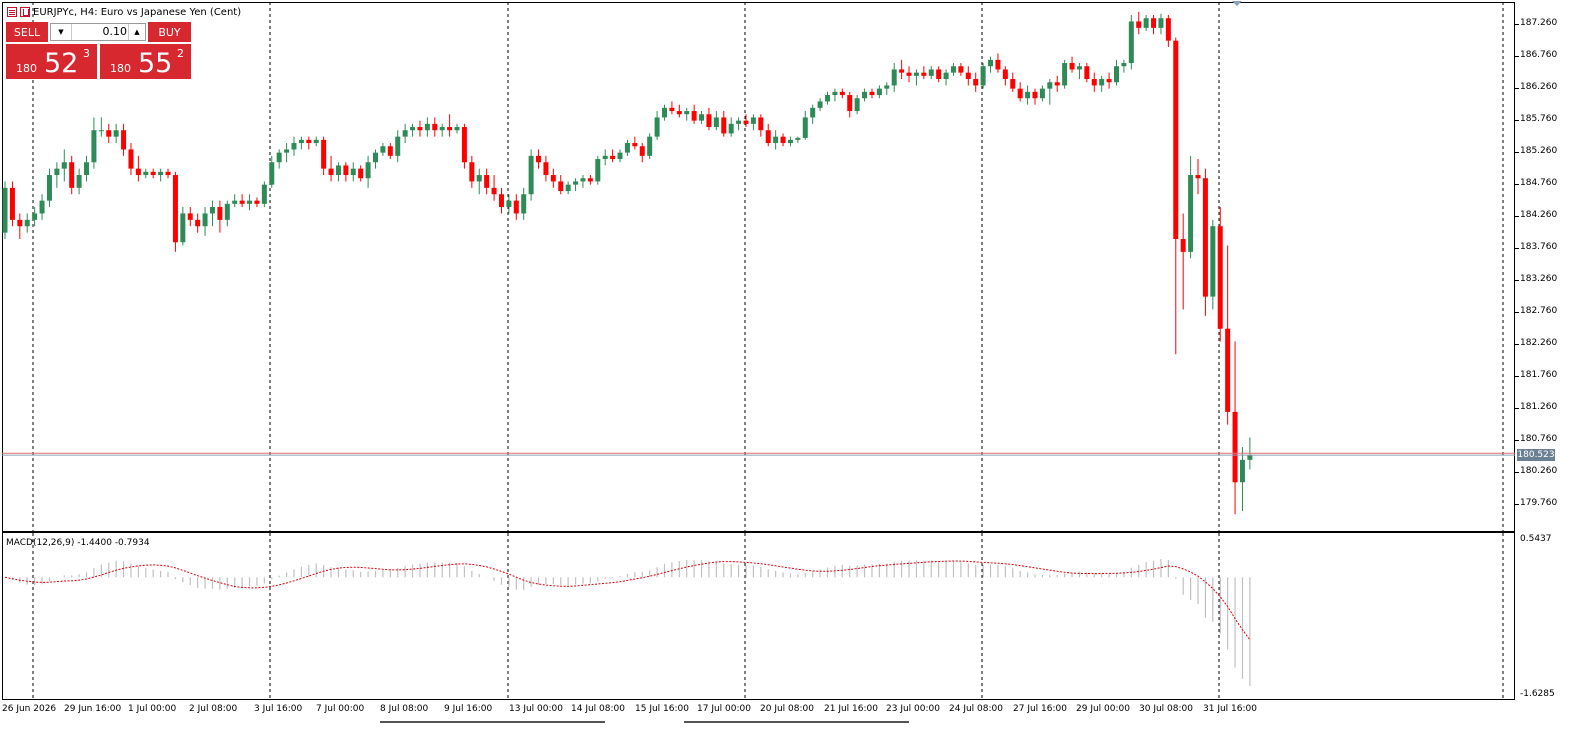 This screenshot has height=732, width=1587. What do you see at coordinates (51, 61) in the screenshot?
I see `sell-price-button: 180 52 3` at bounding box center [51, 61].